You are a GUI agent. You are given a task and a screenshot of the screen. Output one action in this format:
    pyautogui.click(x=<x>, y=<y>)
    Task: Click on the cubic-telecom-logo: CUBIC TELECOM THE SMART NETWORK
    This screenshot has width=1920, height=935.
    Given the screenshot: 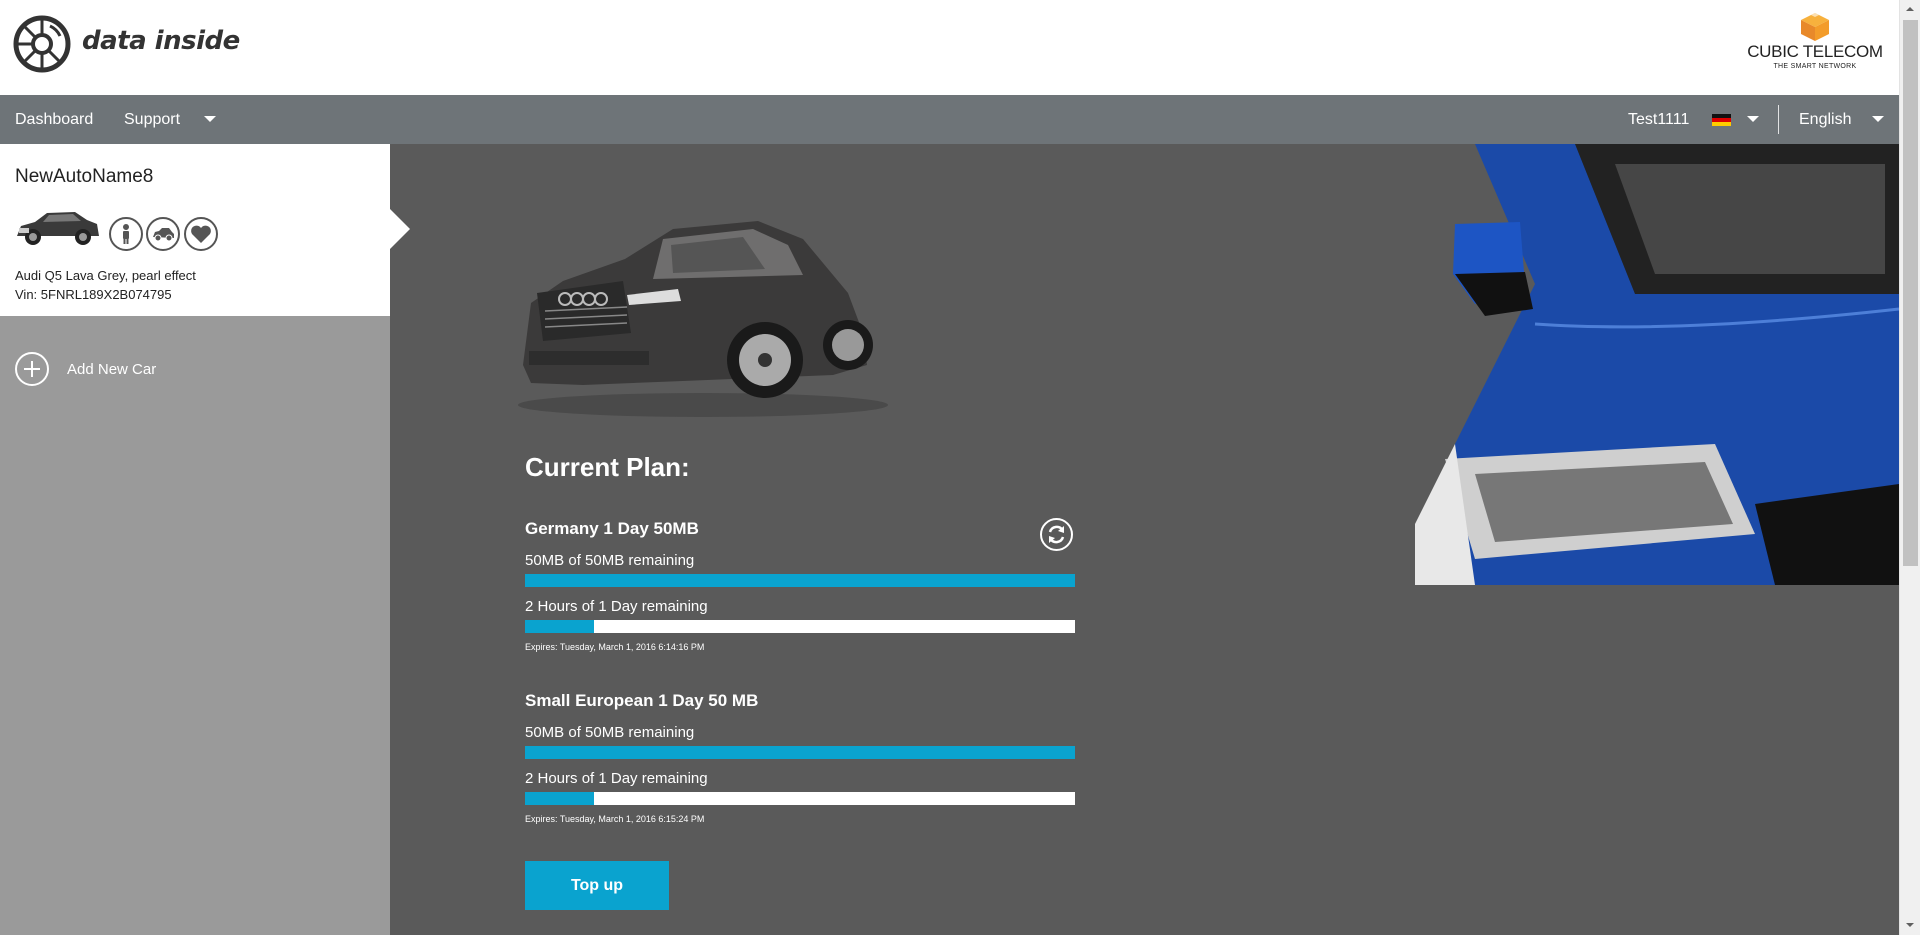 What is the action you would take?
    pyautogui.click(x=1815, y=45)
    